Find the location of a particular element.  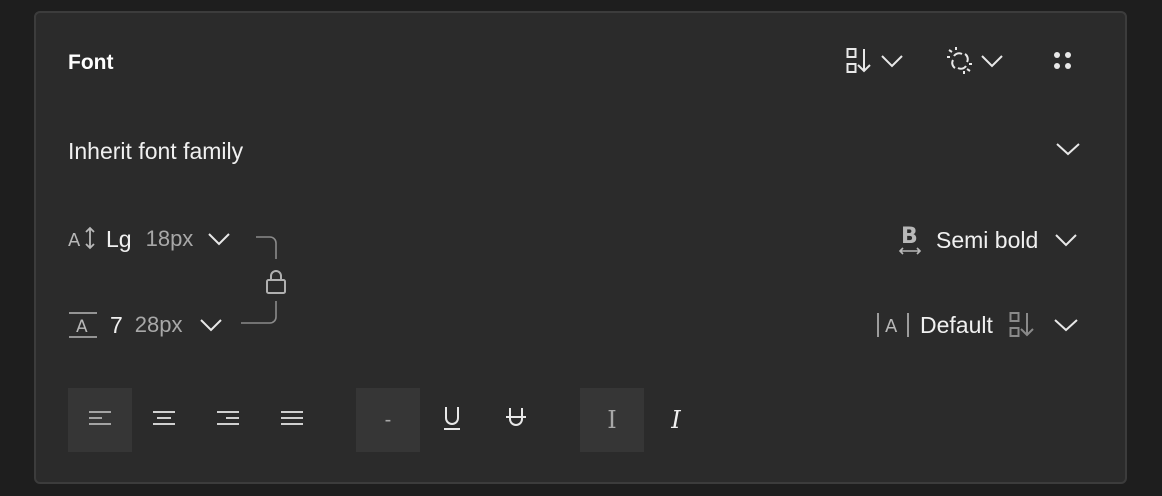

style-italic-glyph: I is located at coordinates (676, 420).